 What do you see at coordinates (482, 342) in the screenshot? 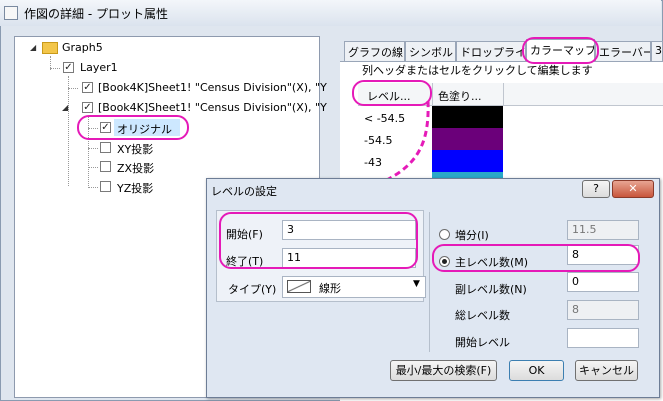
I see `start-level-label: 開始レベル` at bounding box center [482, 342].